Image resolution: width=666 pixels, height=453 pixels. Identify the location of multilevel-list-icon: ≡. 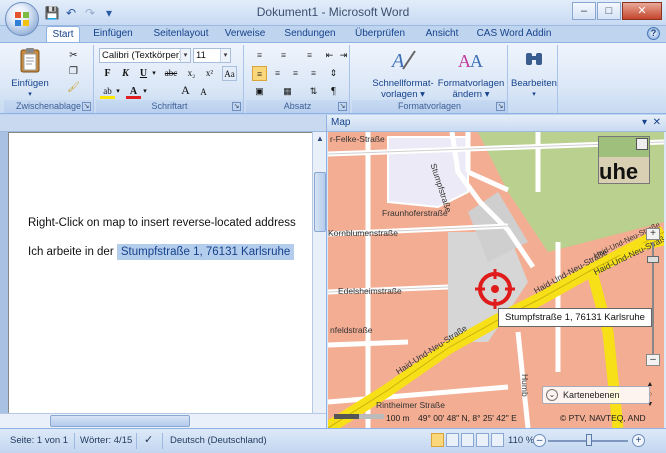
(309, 55).